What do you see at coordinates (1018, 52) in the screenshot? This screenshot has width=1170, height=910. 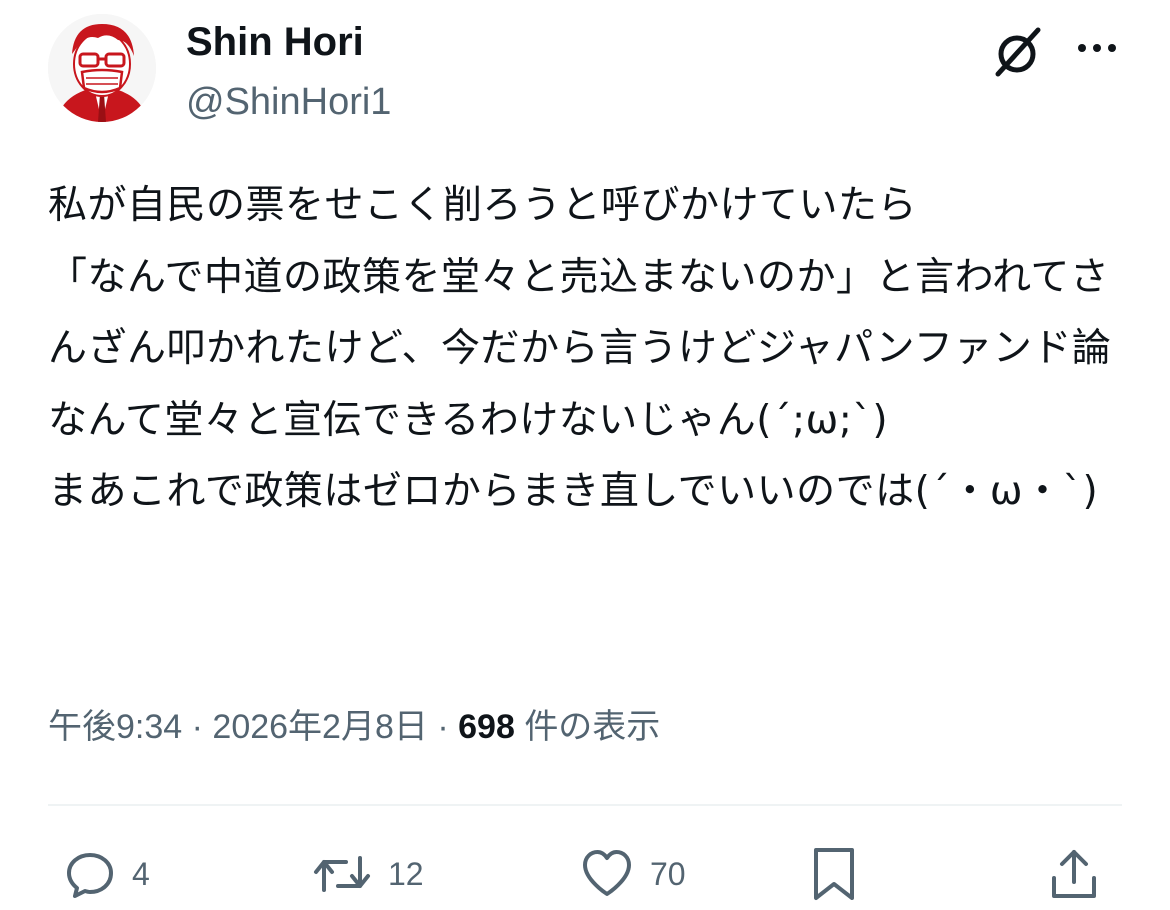 I see `grok-icon` at bounding box center [1018, 52].